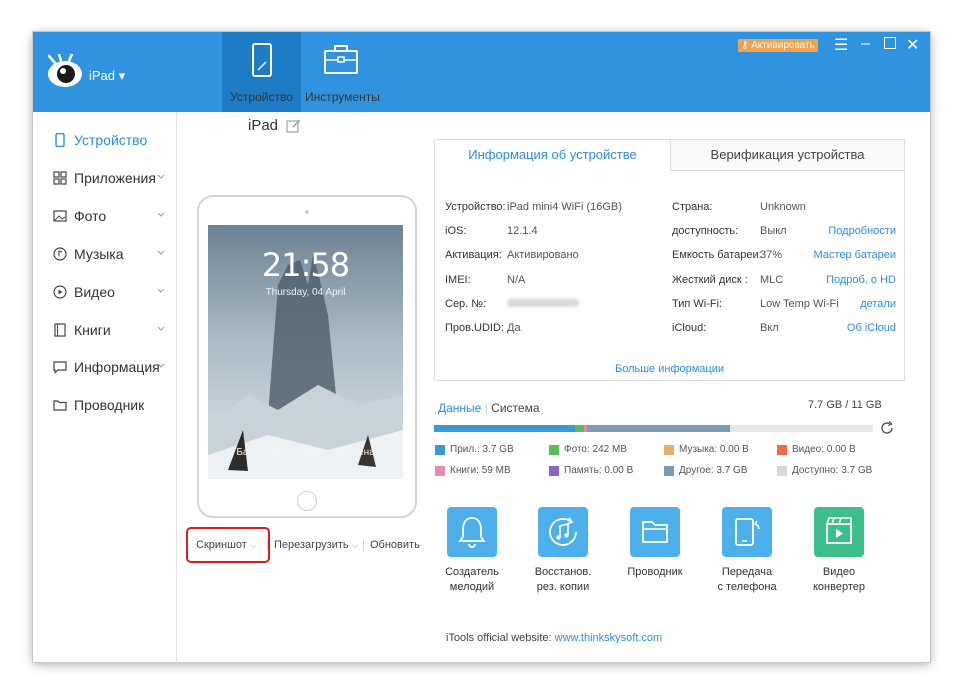 This screenshot has width=962, height=694. What do you see at coordinates (669, 328) in the screenshot?
I see `info-row: Пров.UDID: Да iCloud: Вкл Об iCloud` at bounding box center [669, 328].